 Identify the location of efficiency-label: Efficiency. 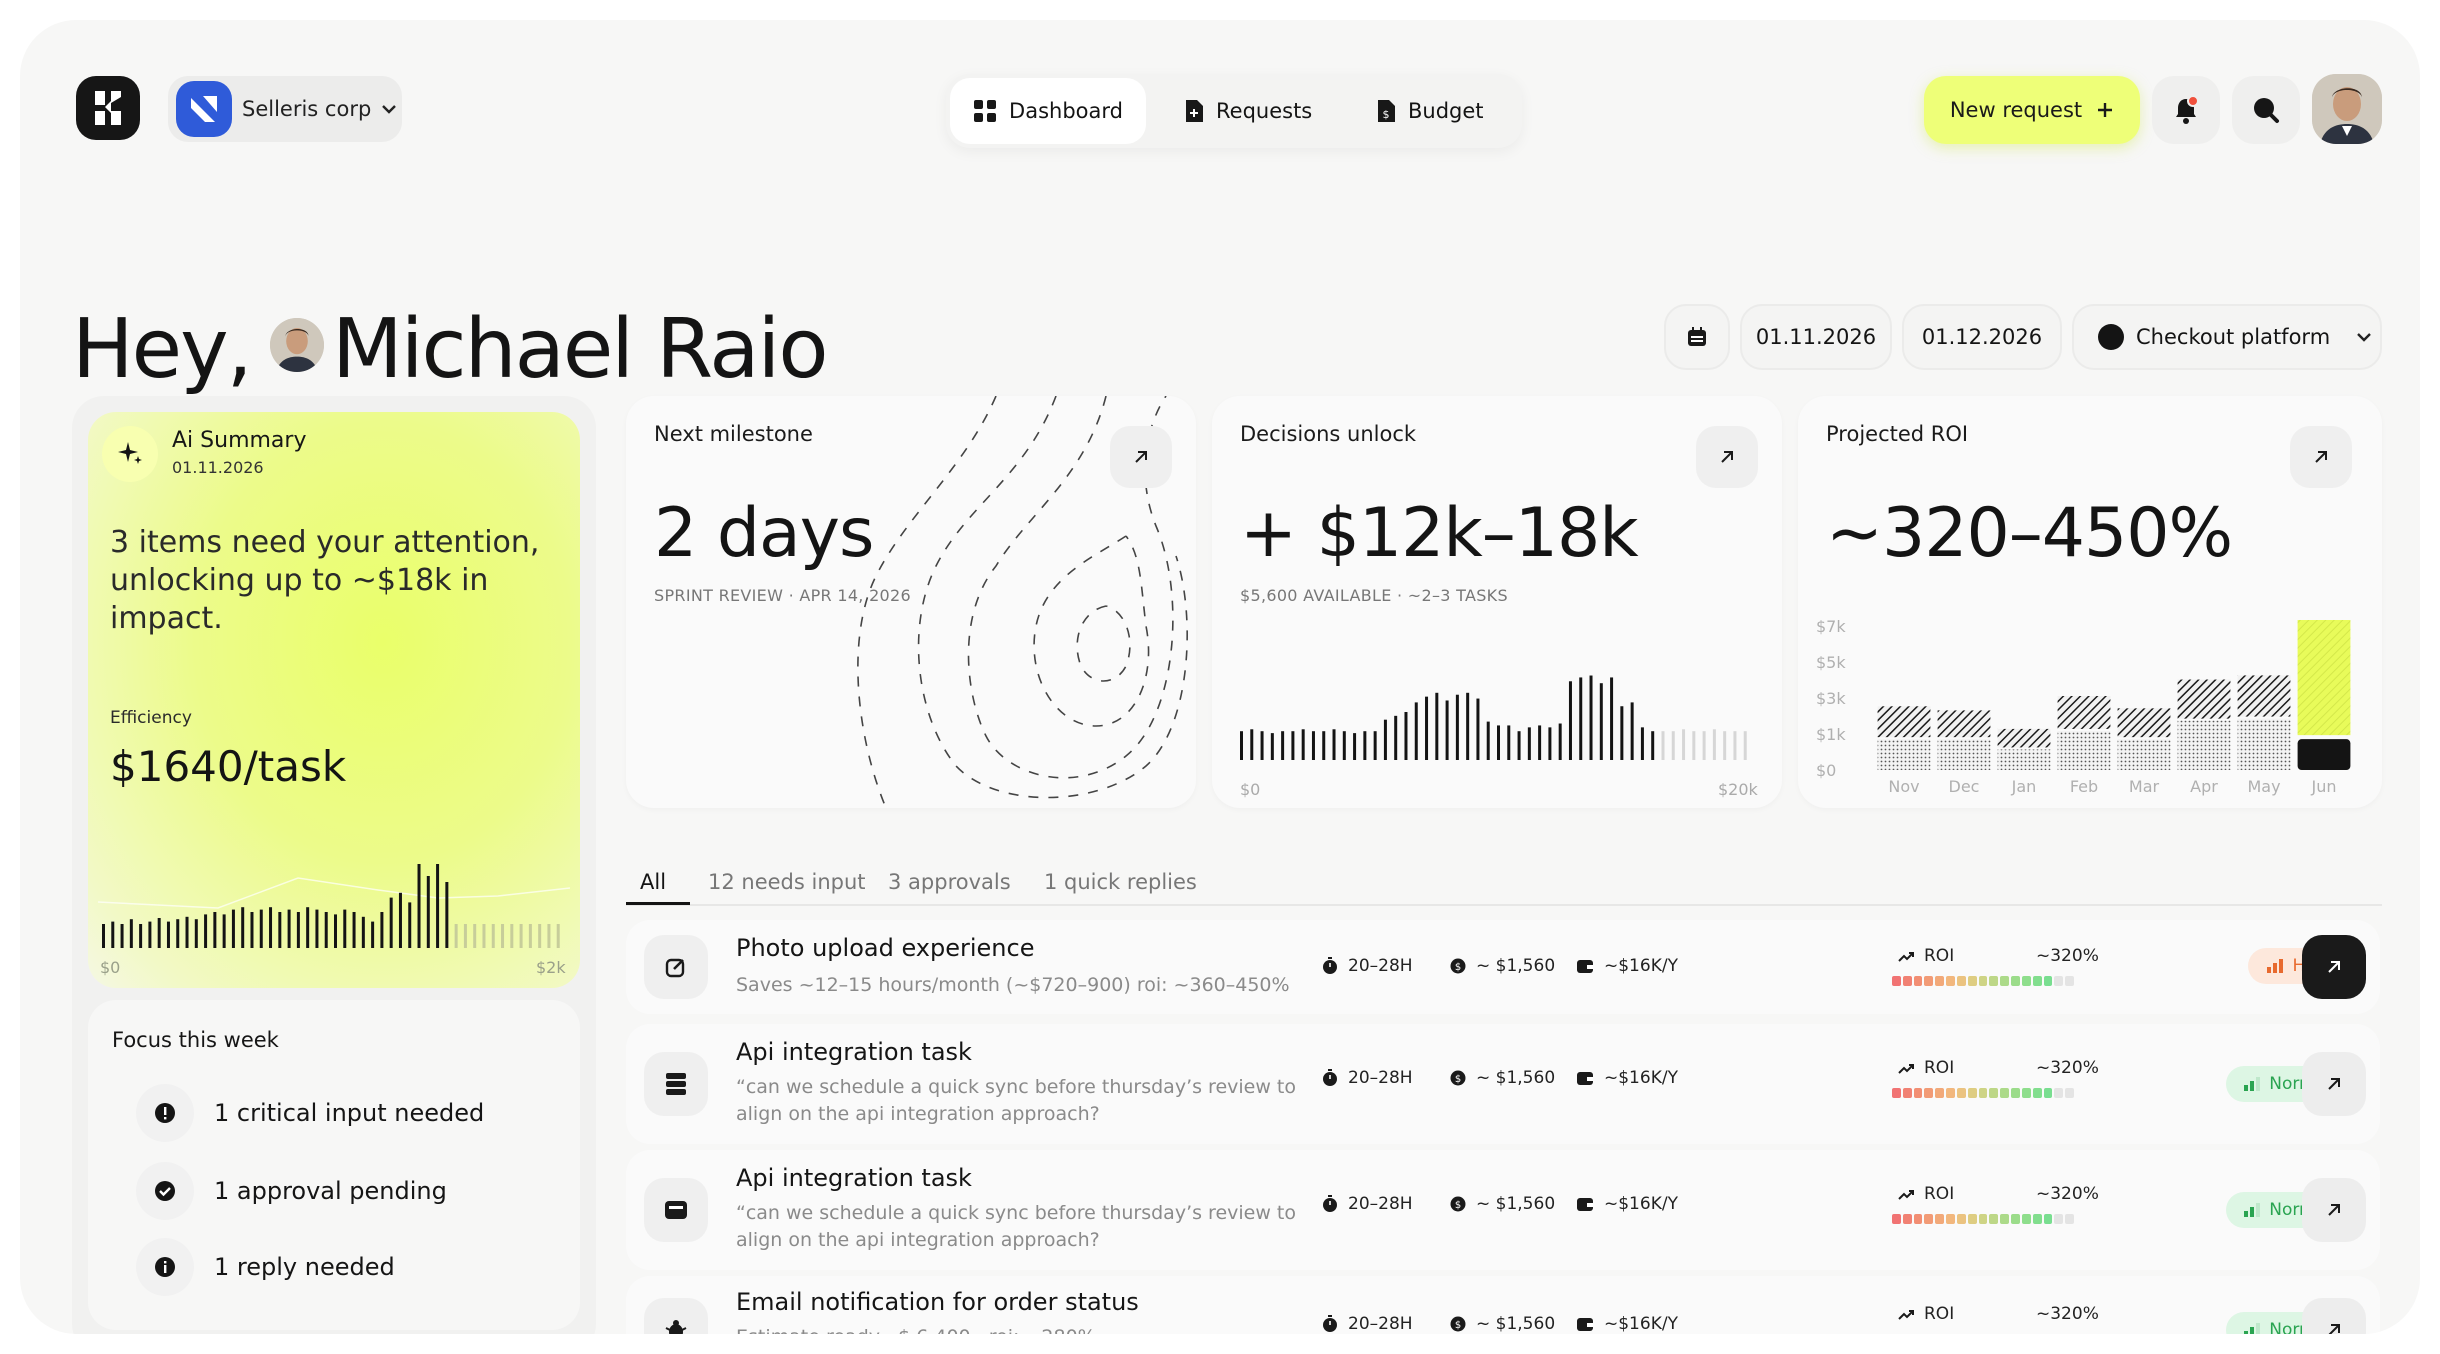
(151, 718).